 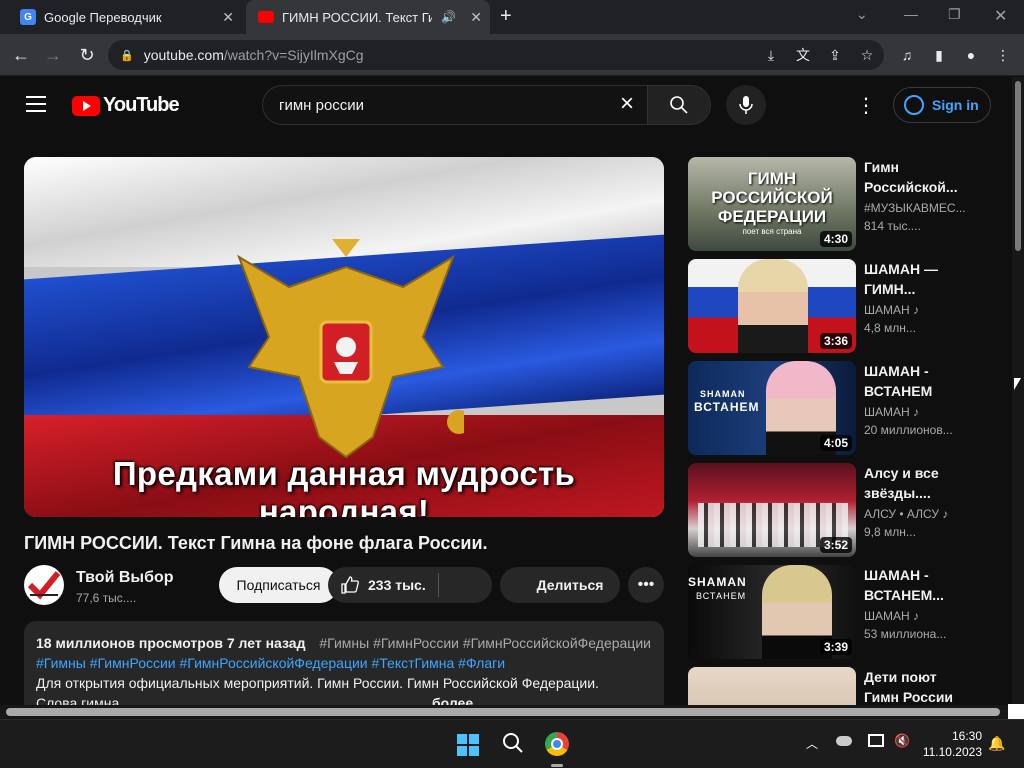 I want to click on subscribe-button: Подписаться, so click(x=278, y=585).